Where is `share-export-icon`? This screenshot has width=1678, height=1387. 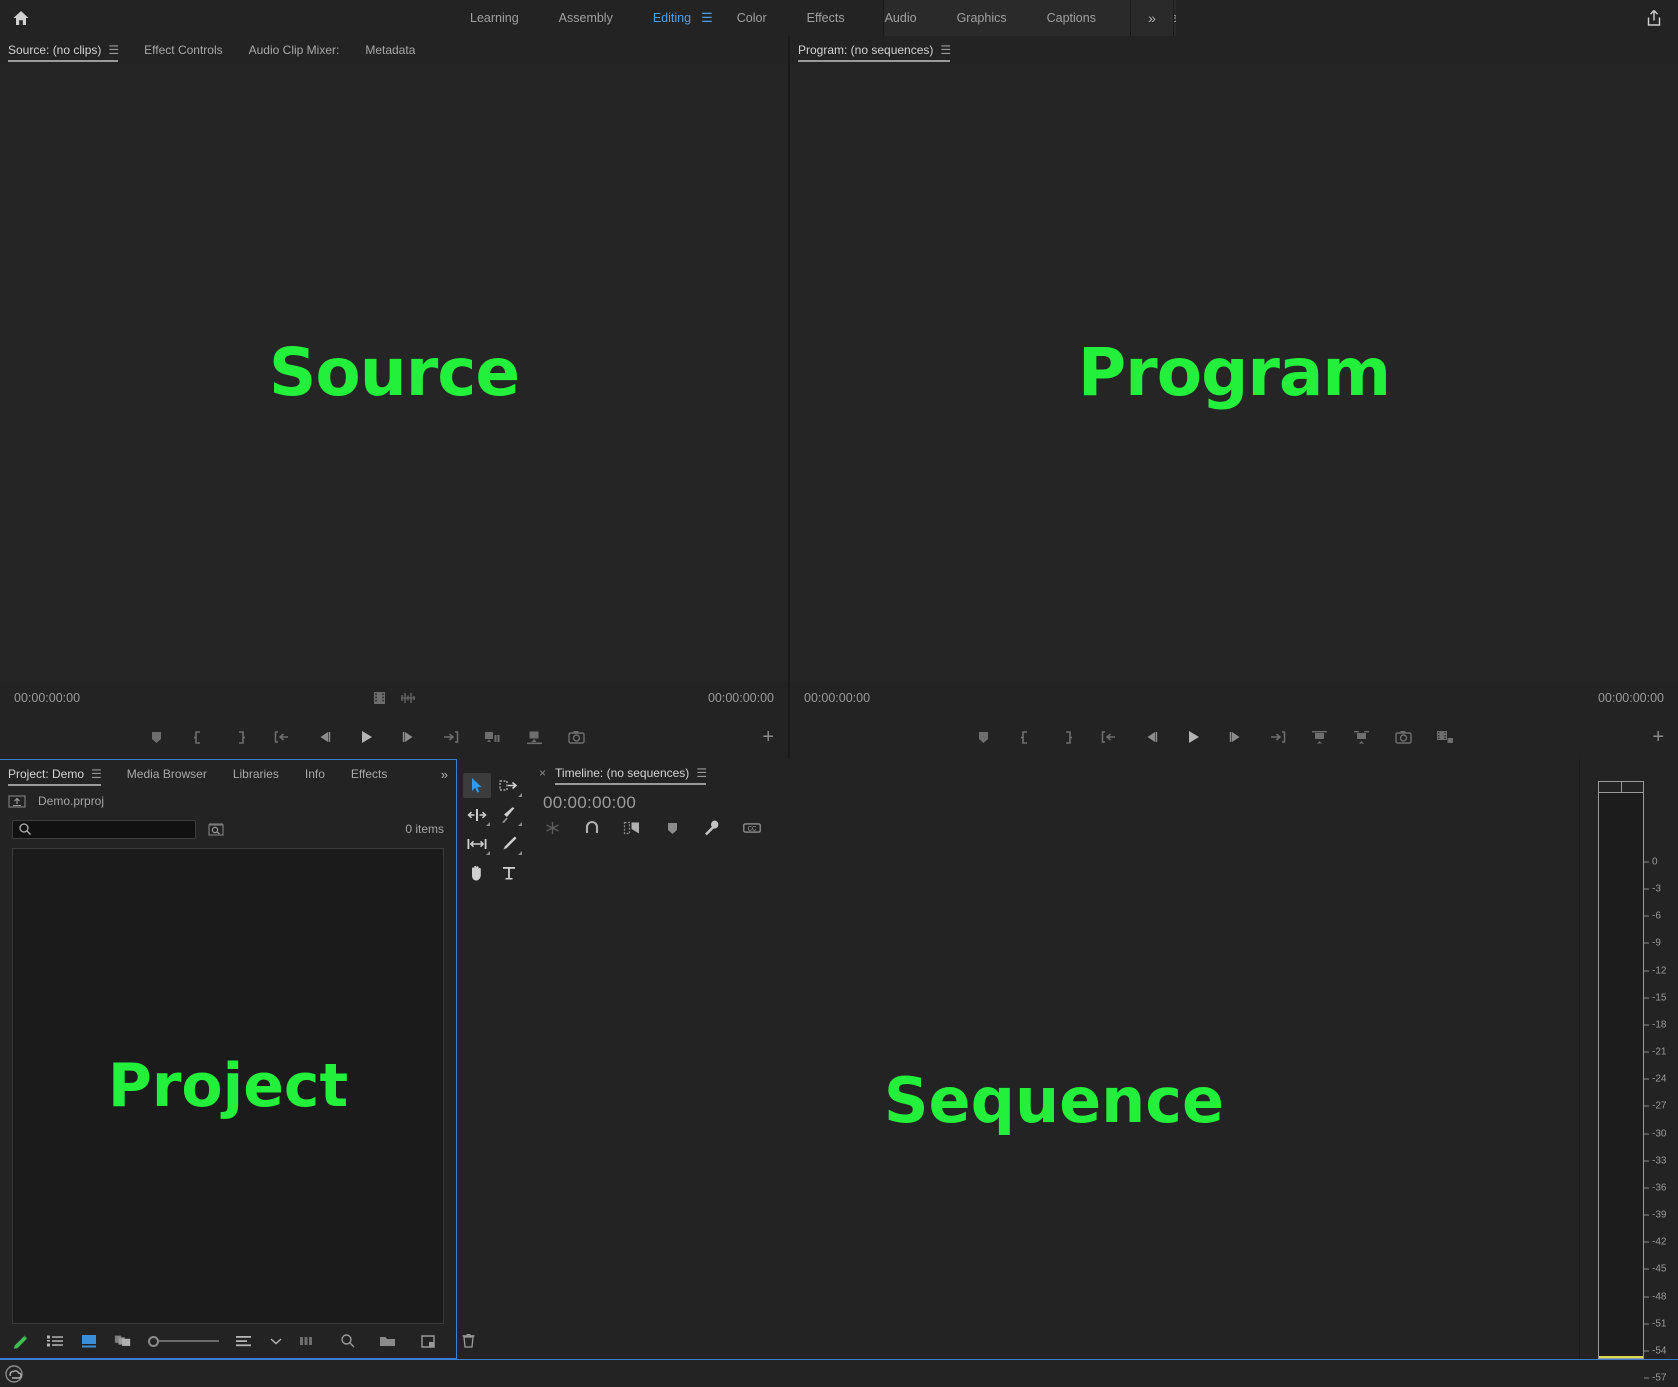 share-export-icon is located at coordinates (1654, 18).